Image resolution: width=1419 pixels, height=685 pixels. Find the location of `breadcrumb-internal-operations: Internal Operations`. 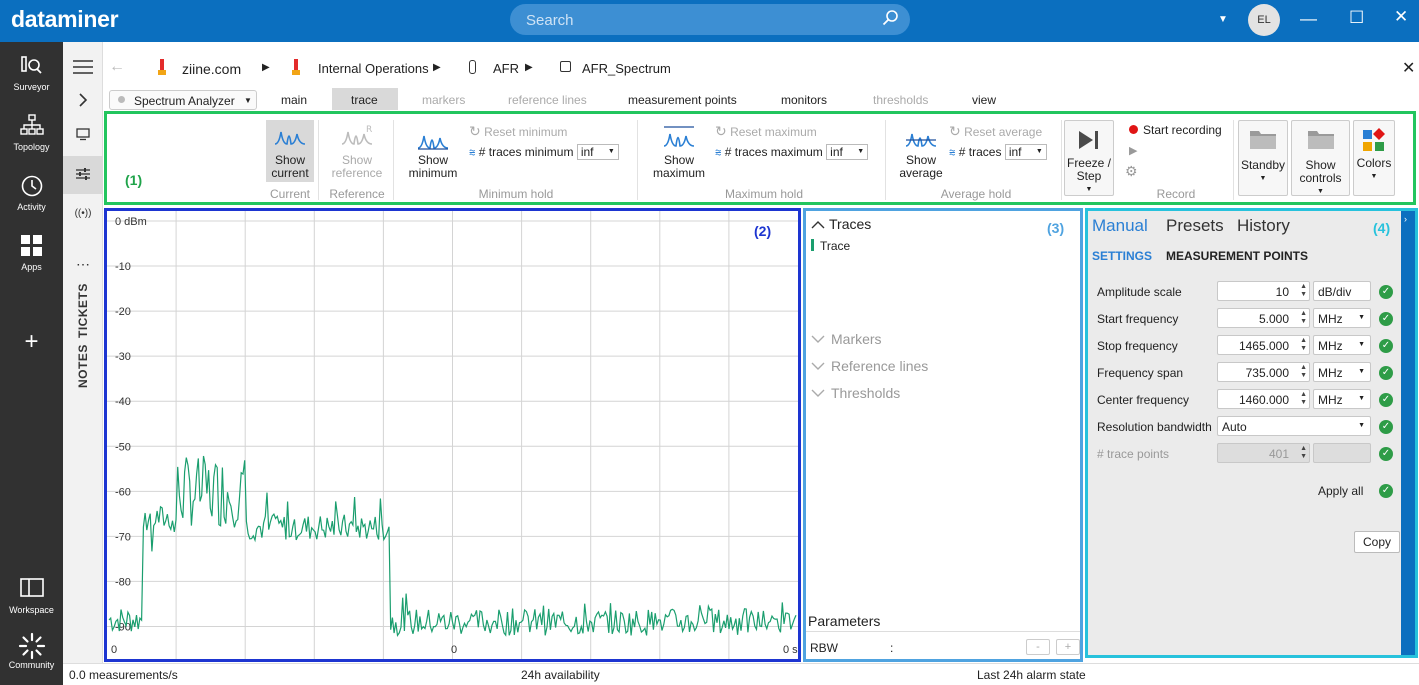

breadcrumb-internal-operations: Internal Operations is located at coordinates (373, 68).